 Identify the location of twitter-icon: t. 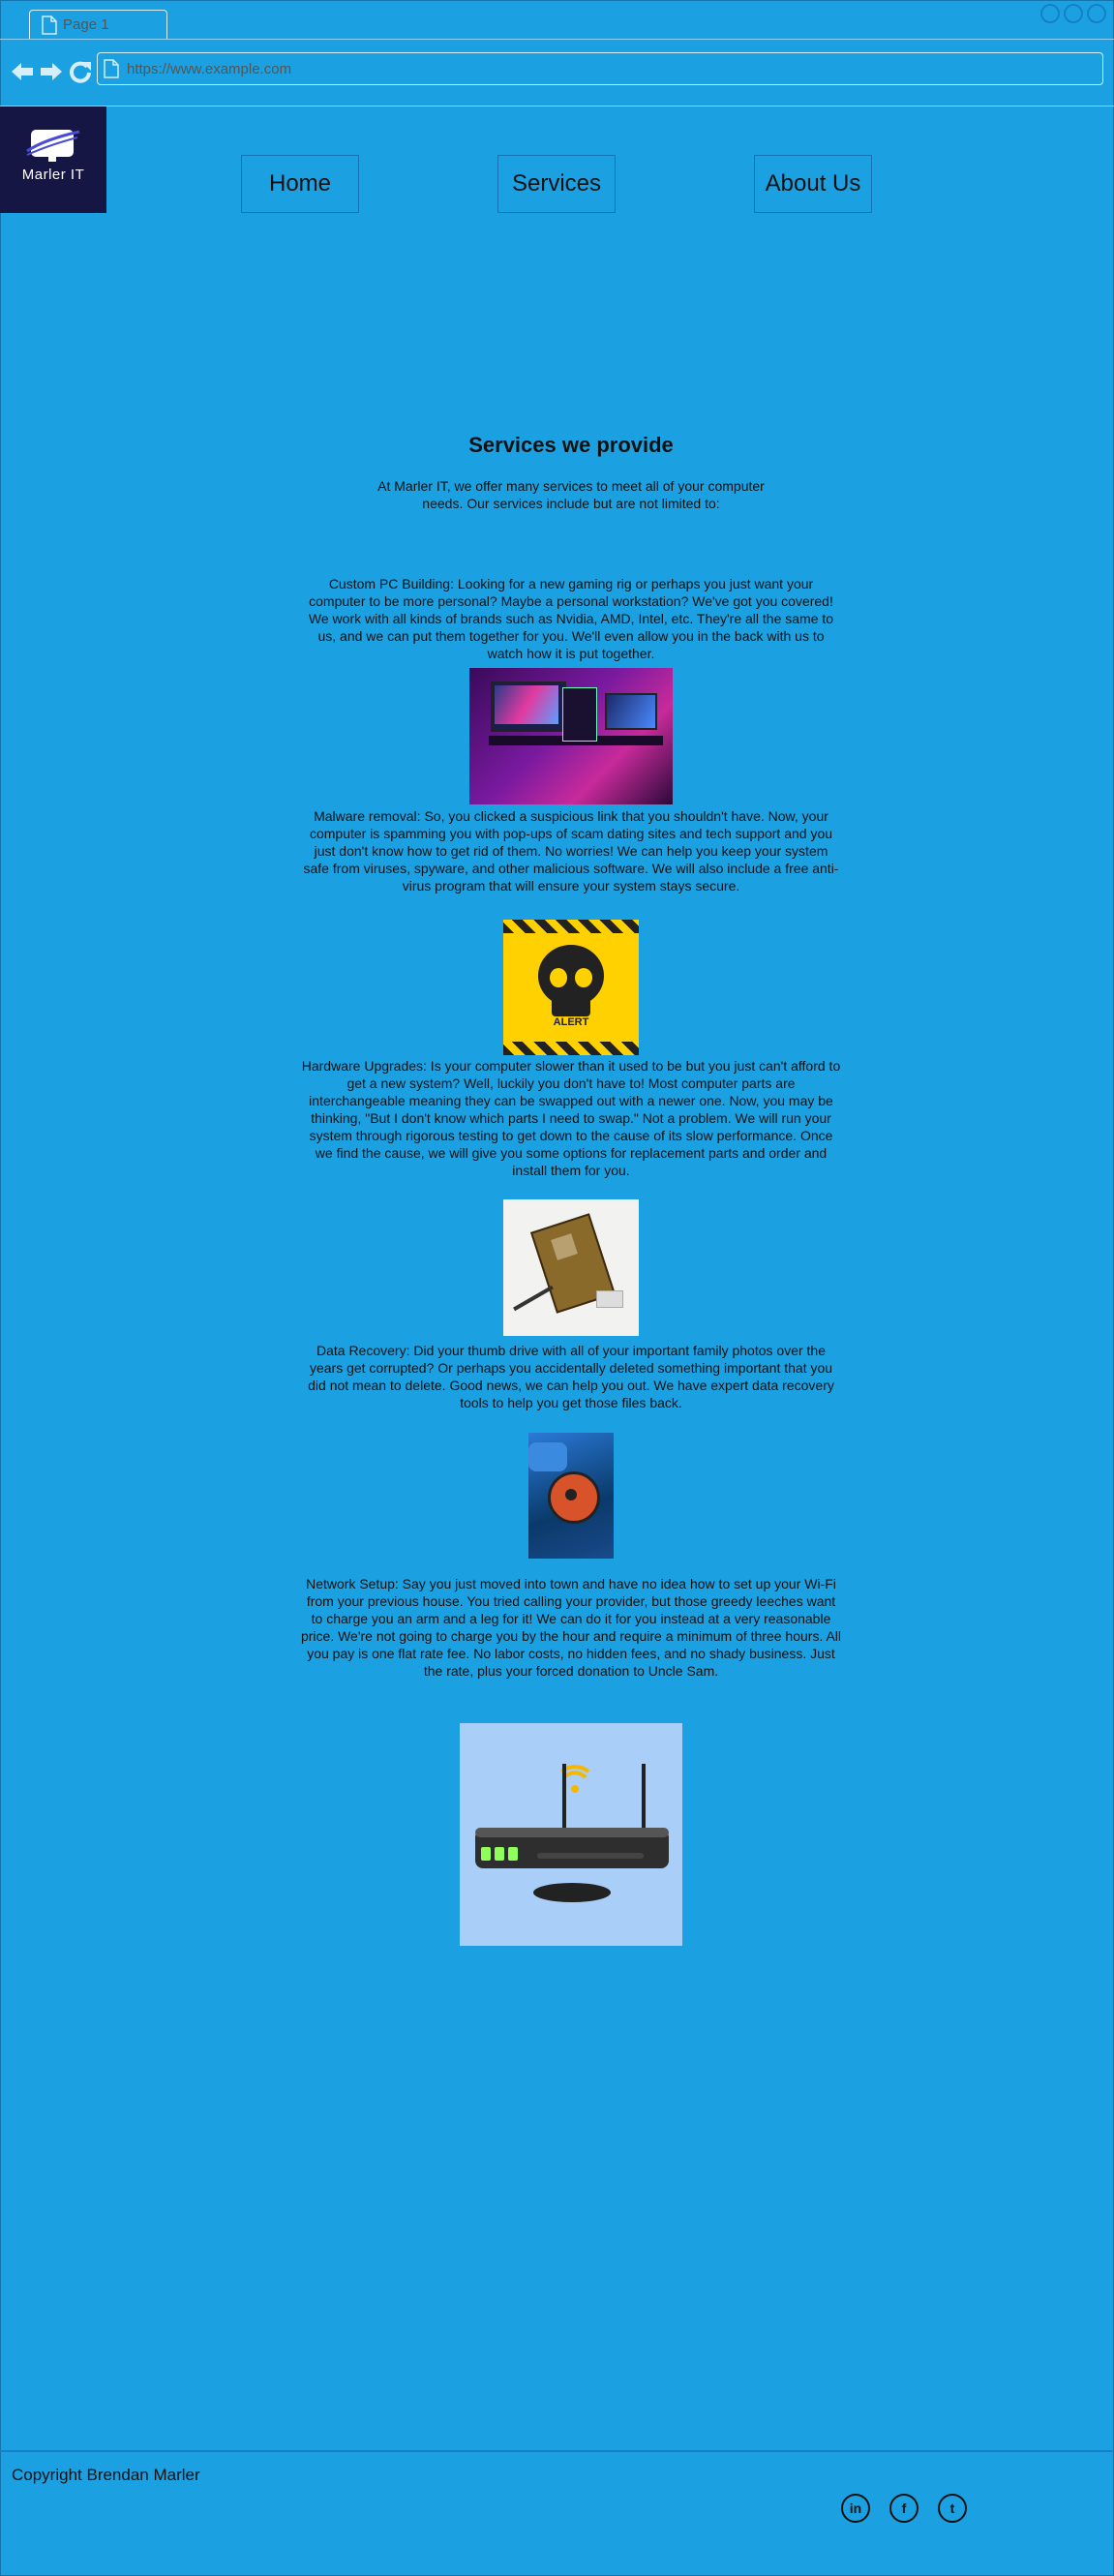
(953, 2508).